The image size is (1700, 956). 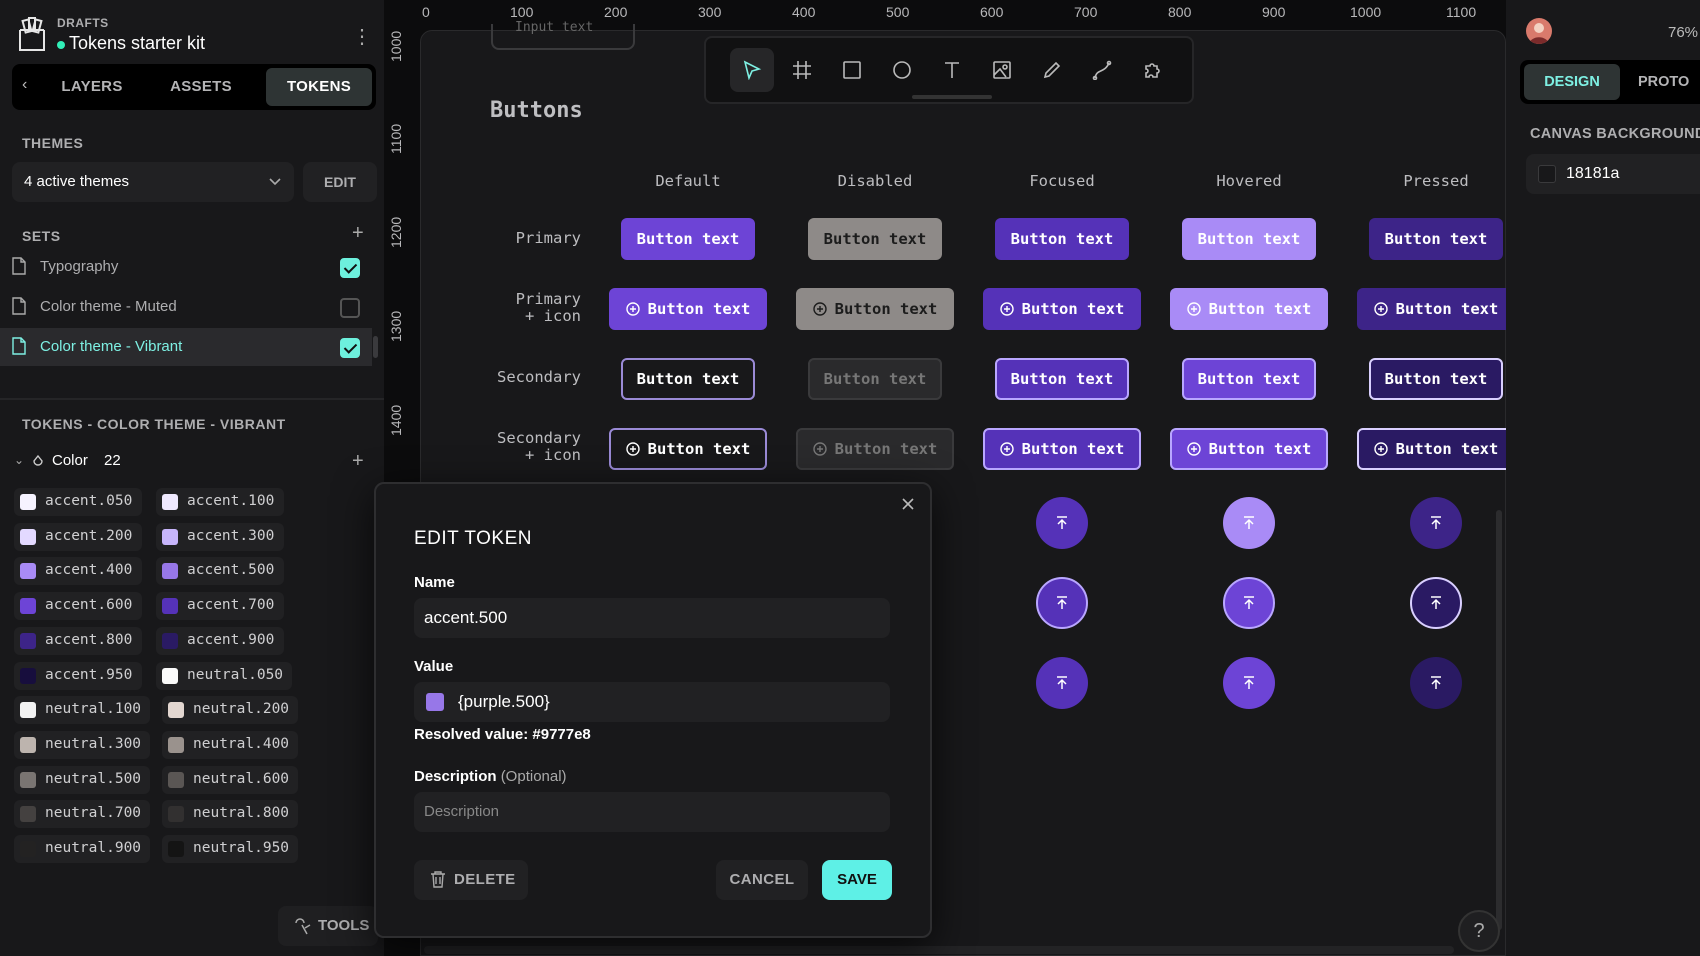 What do you see at coordinates (852, 70) in the screenshot?
I see `rectangle-tool` at bounding box center [852, 70].